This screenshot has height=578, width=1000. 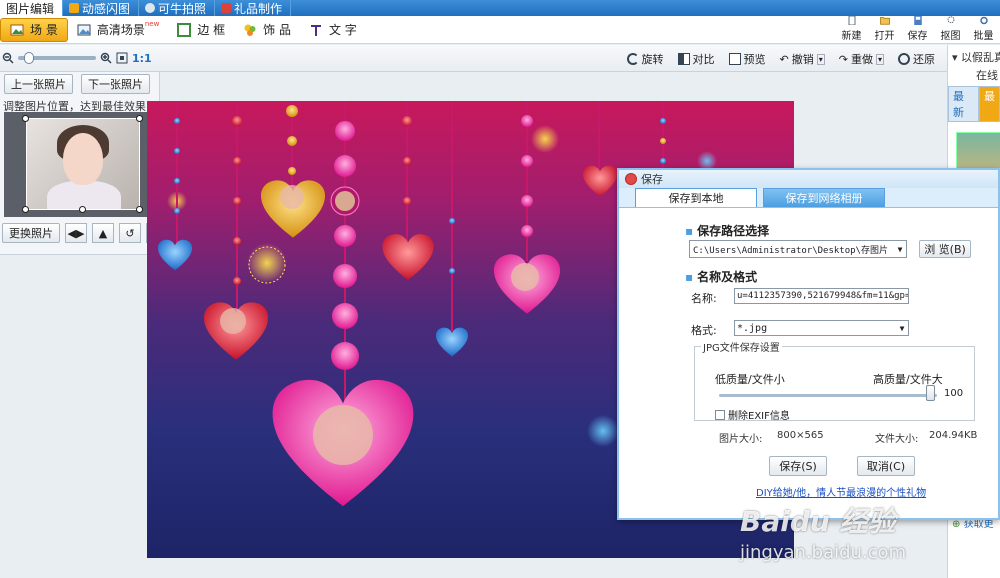 What do you see at coordinates (696, 197) in the screenshot?
I see `tab-save-local: 保存到本地` at bounding box center [696, 197].